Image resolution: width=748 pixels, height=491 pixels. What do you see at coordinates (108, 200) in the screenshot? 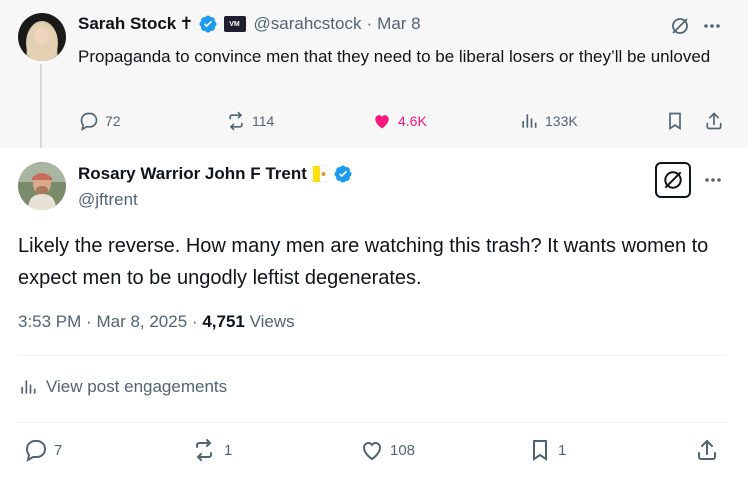
I see `handle: @jftrent` at bounding box center [108, 200].